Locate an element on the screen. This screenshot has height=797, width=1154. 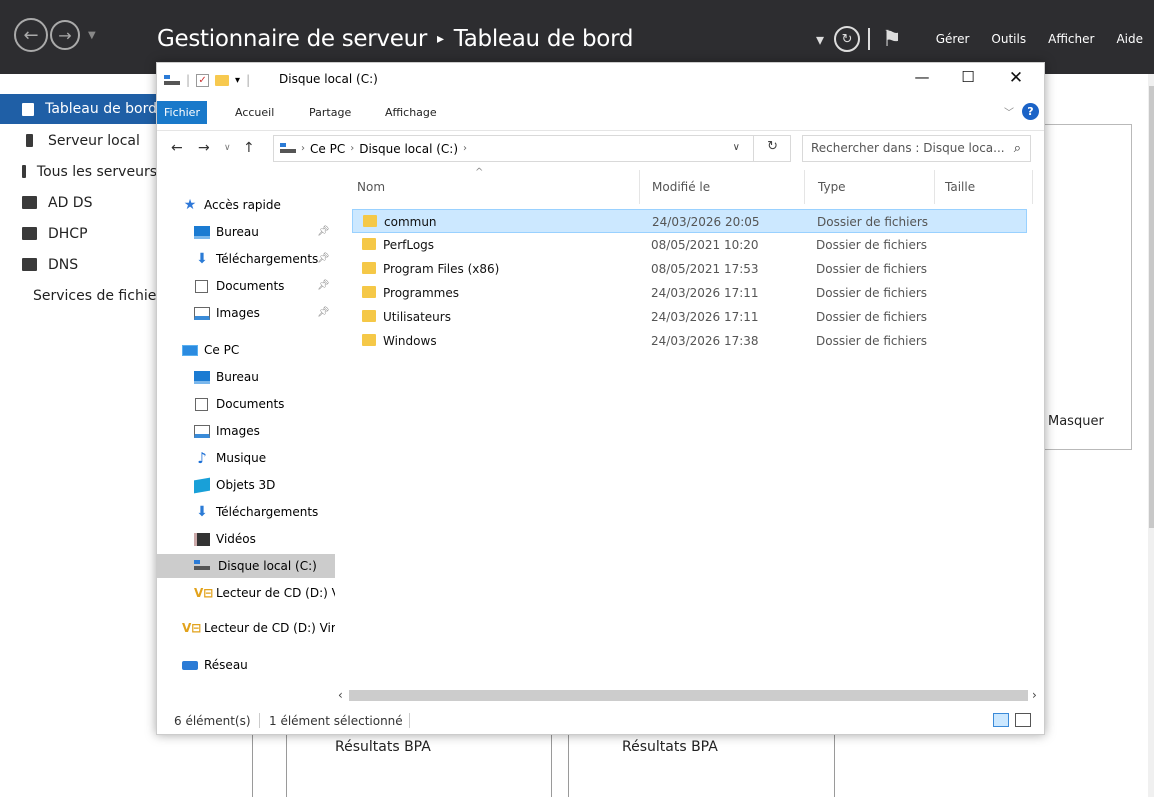
maximize-icon: ☐ is located at coordinates (968, 79).